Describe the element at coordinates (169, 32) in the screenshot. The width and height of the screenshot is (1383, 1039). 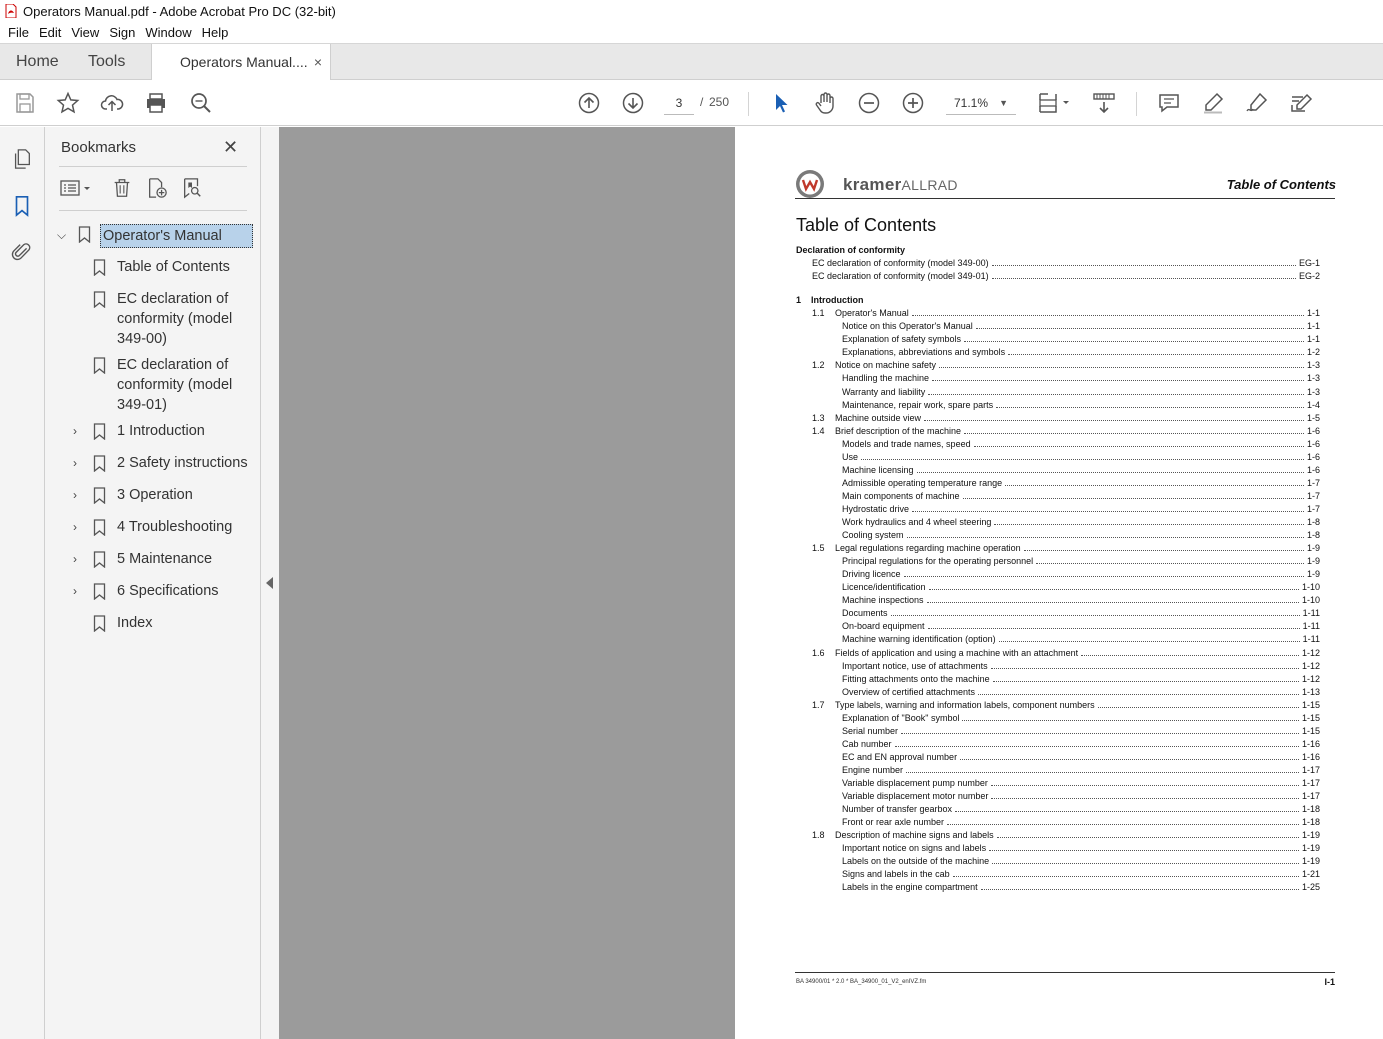
I see `menu-window: Window` at that location.